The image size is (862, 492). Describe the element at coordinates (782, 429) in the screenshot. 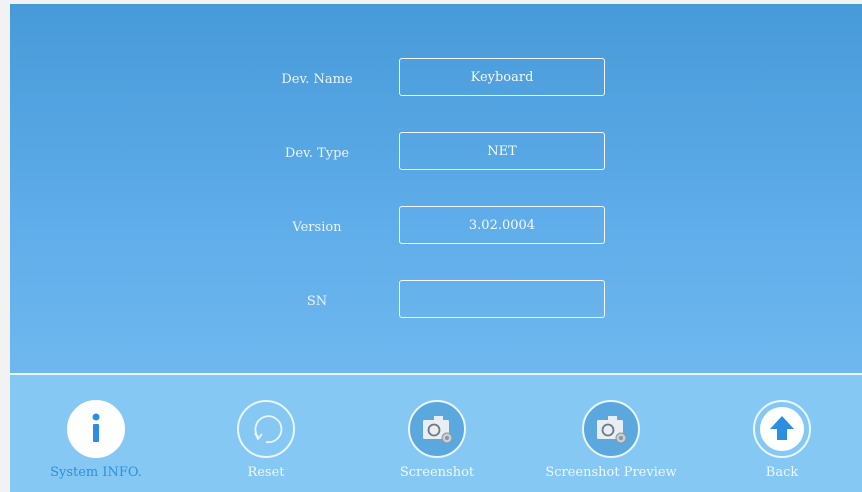

I see `arrow-up-icon` at that location.